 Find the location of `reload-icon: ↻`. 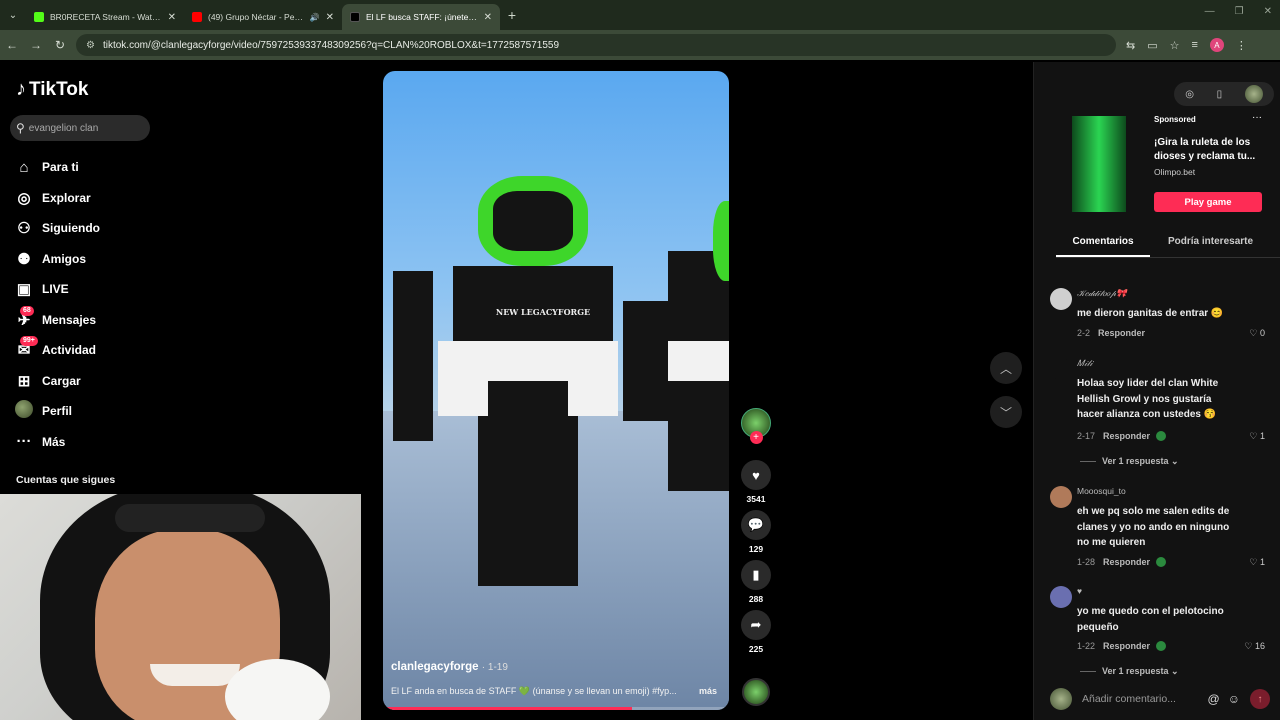

reload-icon: ↻ is located at coordinates (60, 45).